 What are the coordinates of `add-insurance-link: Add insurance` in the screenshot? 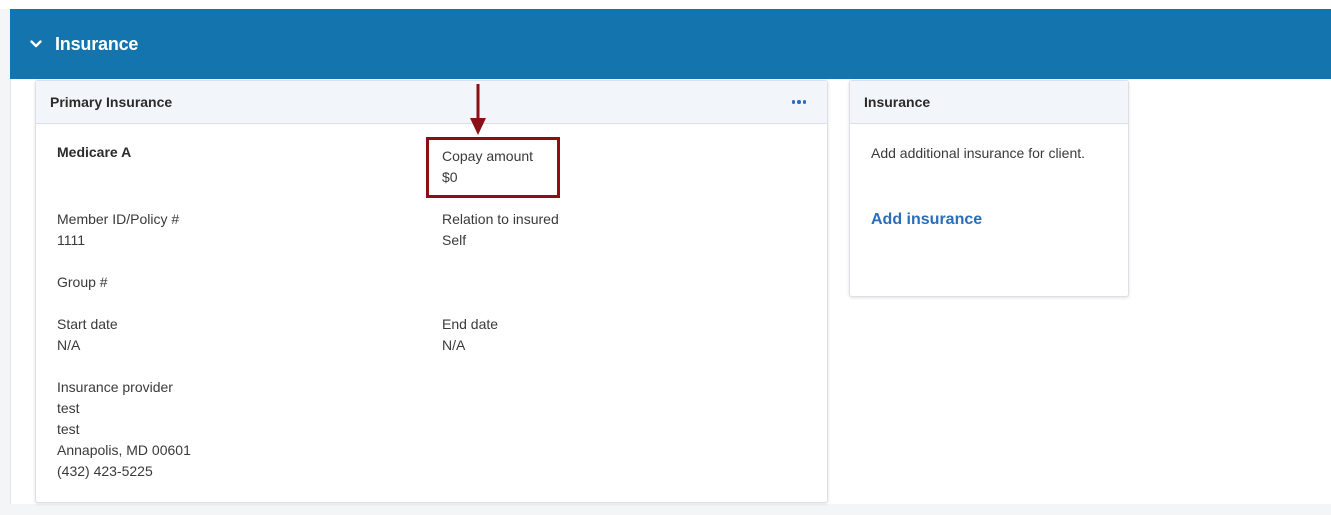 It's located at (926, 220).